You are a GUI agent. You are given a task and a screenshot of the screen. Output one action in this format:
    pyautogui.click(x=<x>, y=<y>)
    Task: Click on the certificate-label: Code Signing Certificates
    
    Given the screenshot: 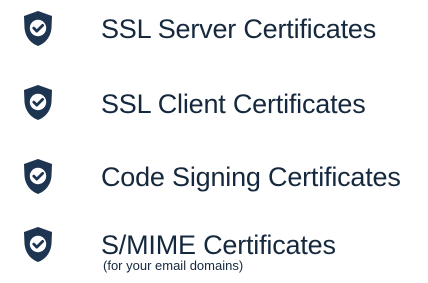 What is the action you would take?
    pyautogui.click(x=251, y=177)
    